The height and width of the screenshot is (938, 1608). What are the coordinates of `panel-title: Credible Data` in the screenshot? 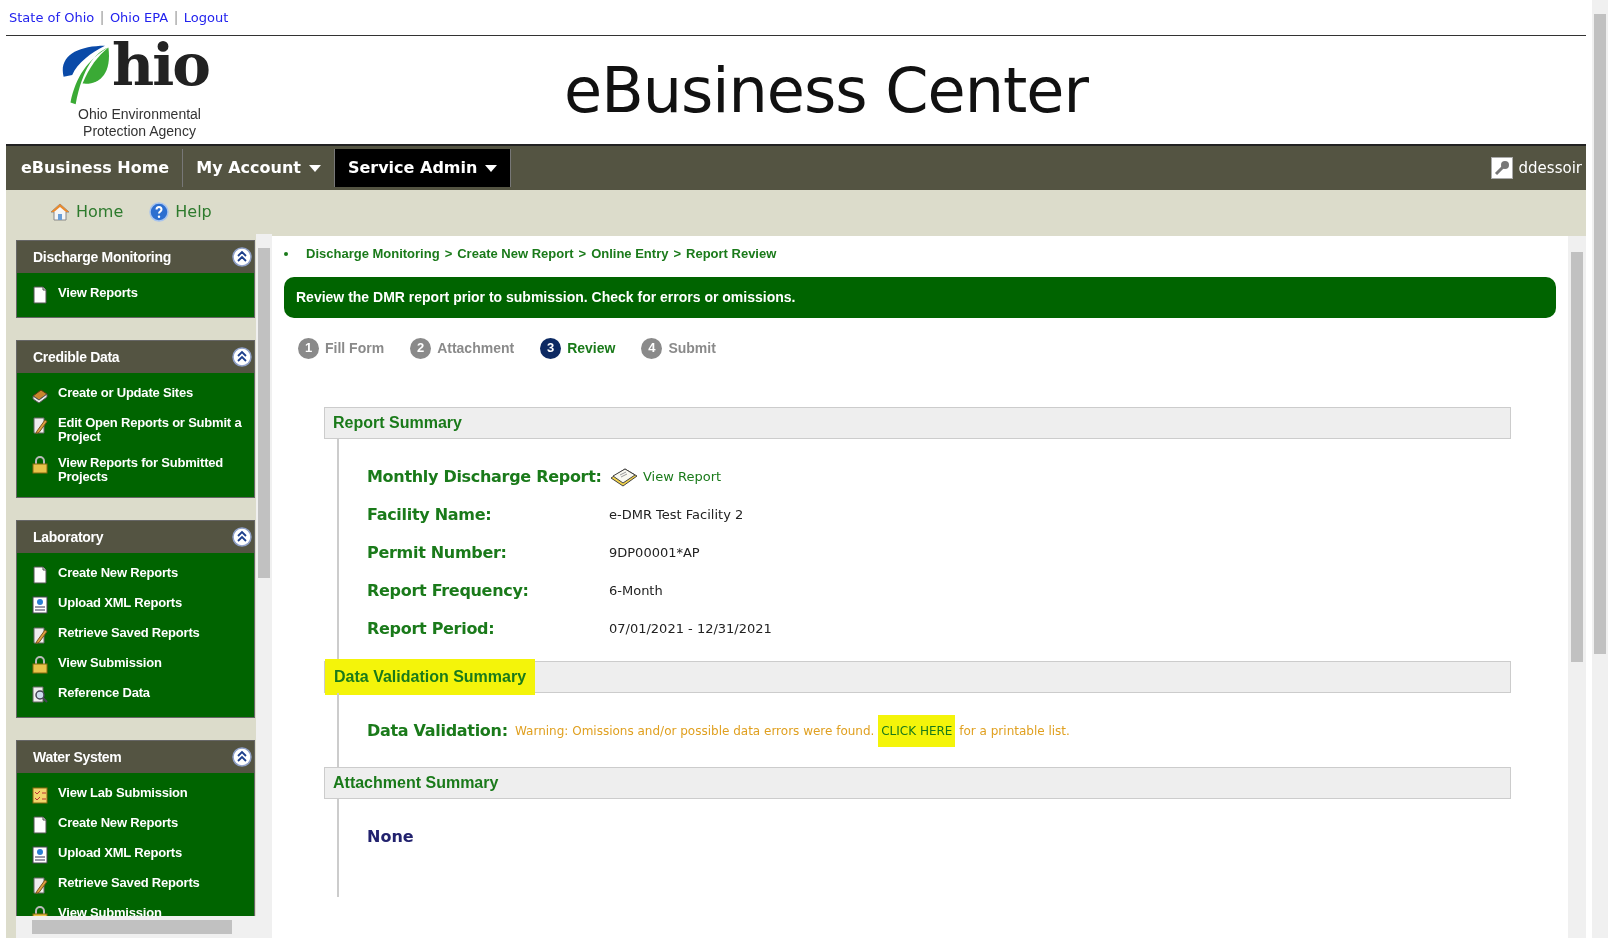 It's located at (76, 357).